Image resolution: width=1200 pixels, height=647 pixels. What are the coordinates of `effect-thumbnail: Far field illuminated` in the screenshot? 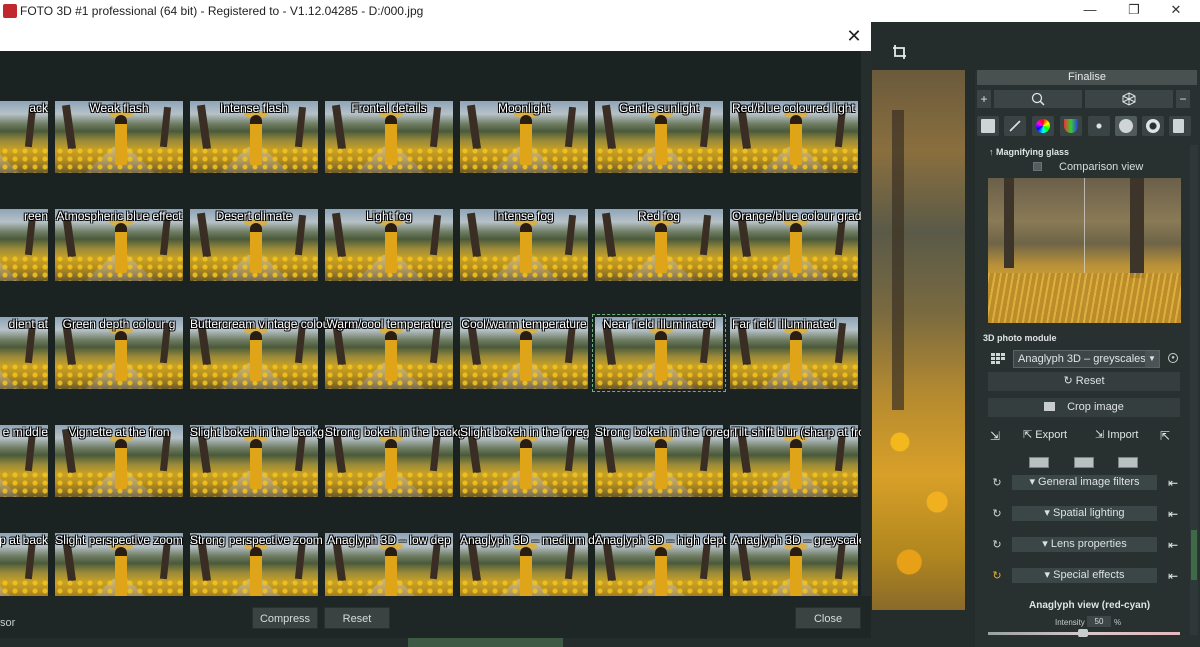 It's located at (794, 353).